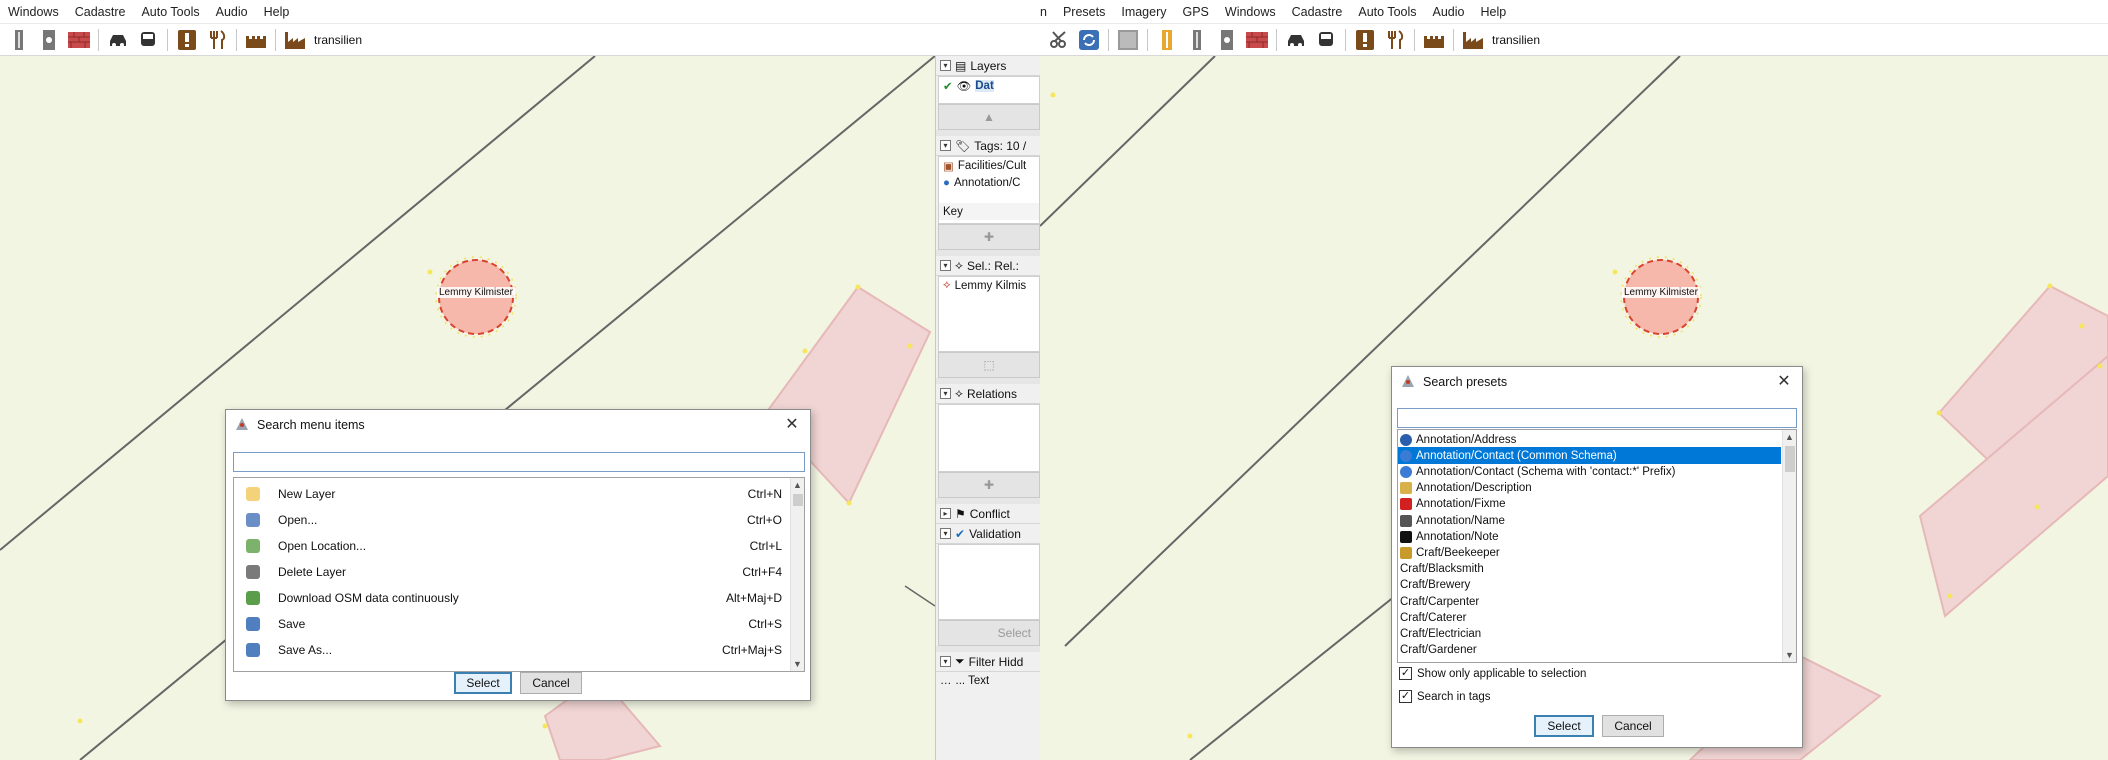  What do you see at coordinates (1492, 673) in the screenshot?
I see `applicable-checkbox: ✓ Show only applicable to selection` at bounding box center [1492, 673].